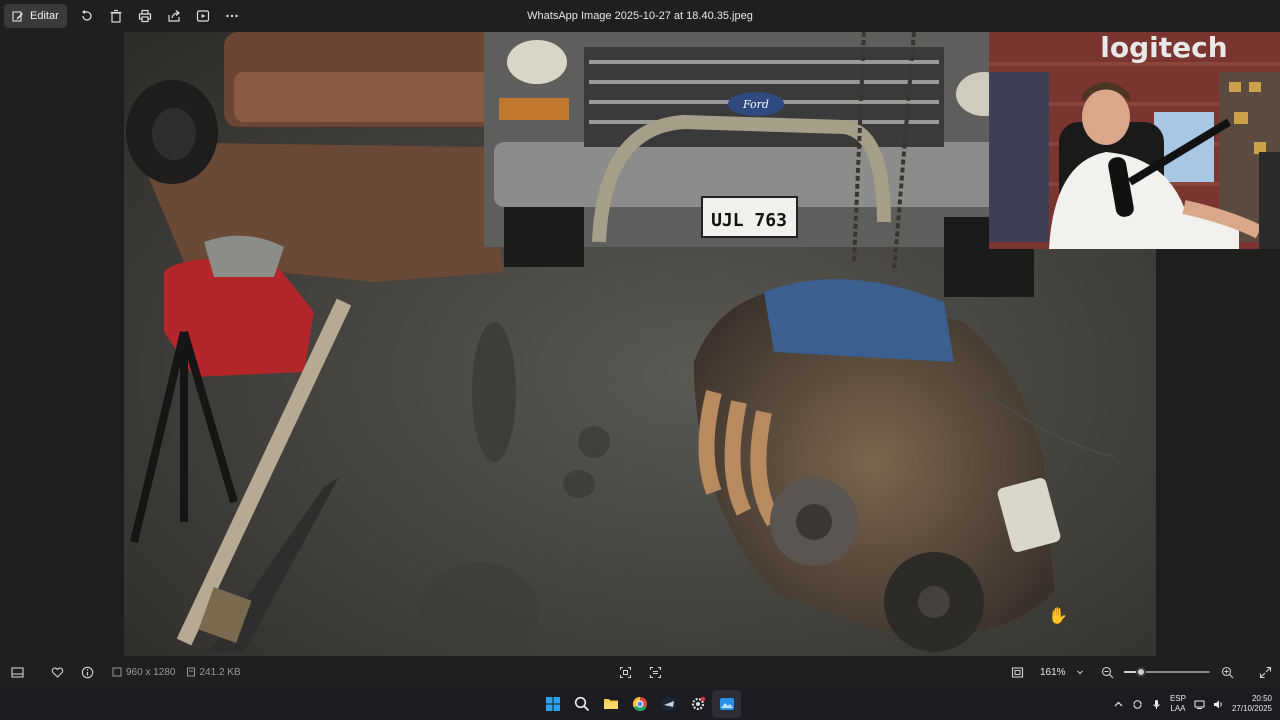  I want to click on slideshow-button, so click(203, 16).